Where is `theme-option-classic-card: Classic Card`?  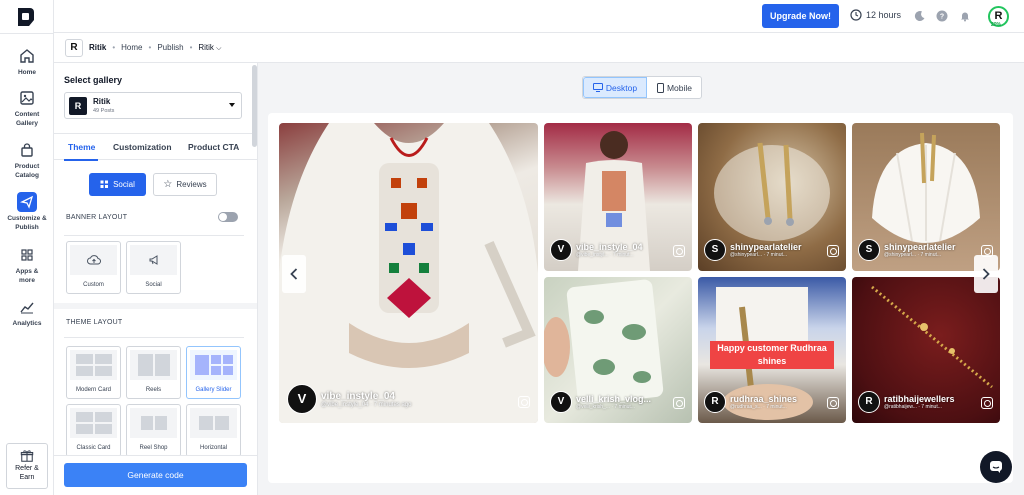 theme-option-classic-card: Classic Card is located at coordinates (93, 430).